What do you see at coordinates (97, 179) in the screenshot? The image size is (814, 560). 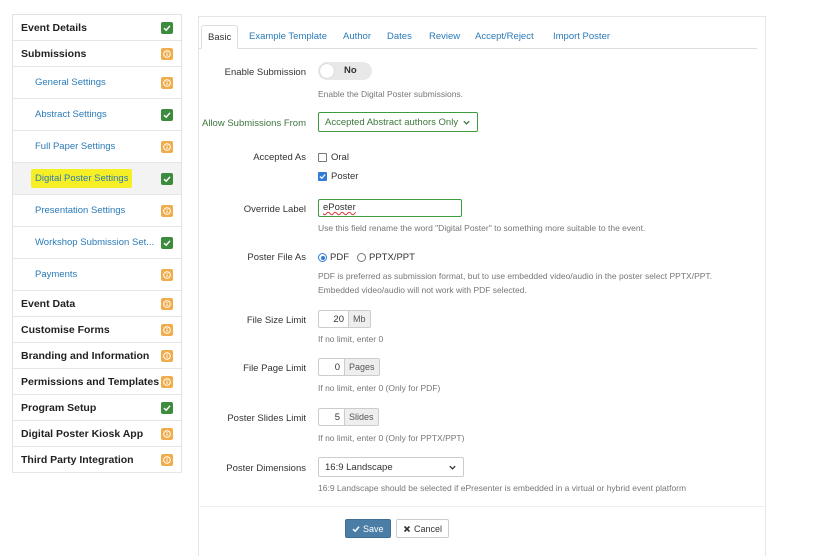 I see `sidebar-item-digital-poster-settings: Digital Poster Settings` at bounding box center [97, 179].